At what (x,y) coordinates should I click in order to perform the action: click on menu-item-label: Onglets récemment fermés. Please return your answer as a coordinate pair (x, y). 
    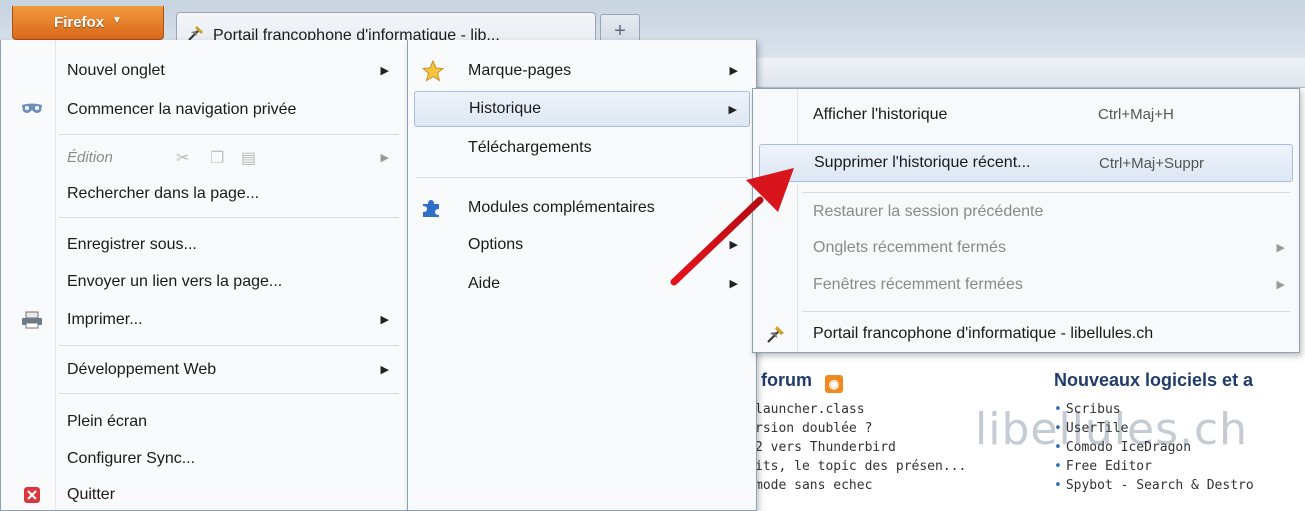
    Looking at the image, I should click on (909, 247).